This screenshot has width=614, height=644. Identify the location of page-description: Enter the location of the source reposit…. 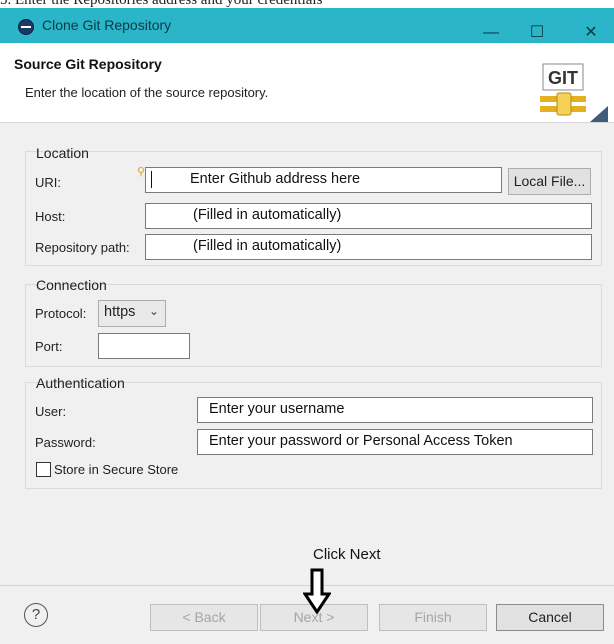
(147, 92).